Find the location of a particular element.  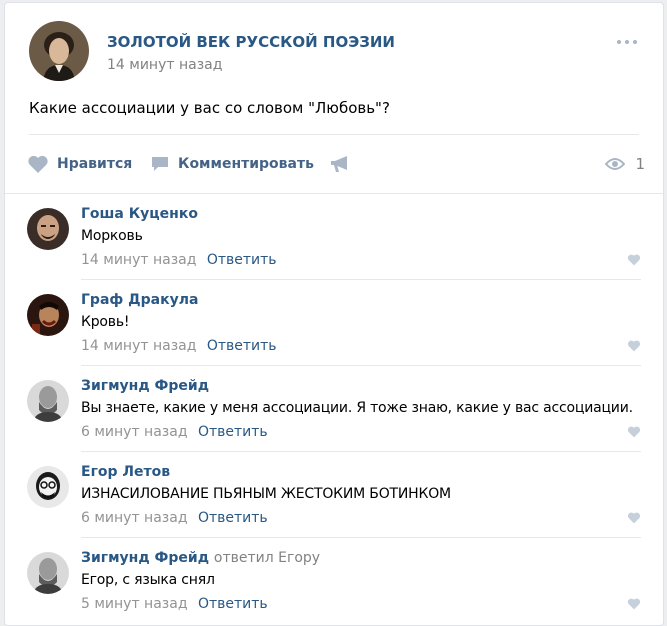

post-actions-bar: Нравится Комментировать 1 is located at coordinates (335, 164).